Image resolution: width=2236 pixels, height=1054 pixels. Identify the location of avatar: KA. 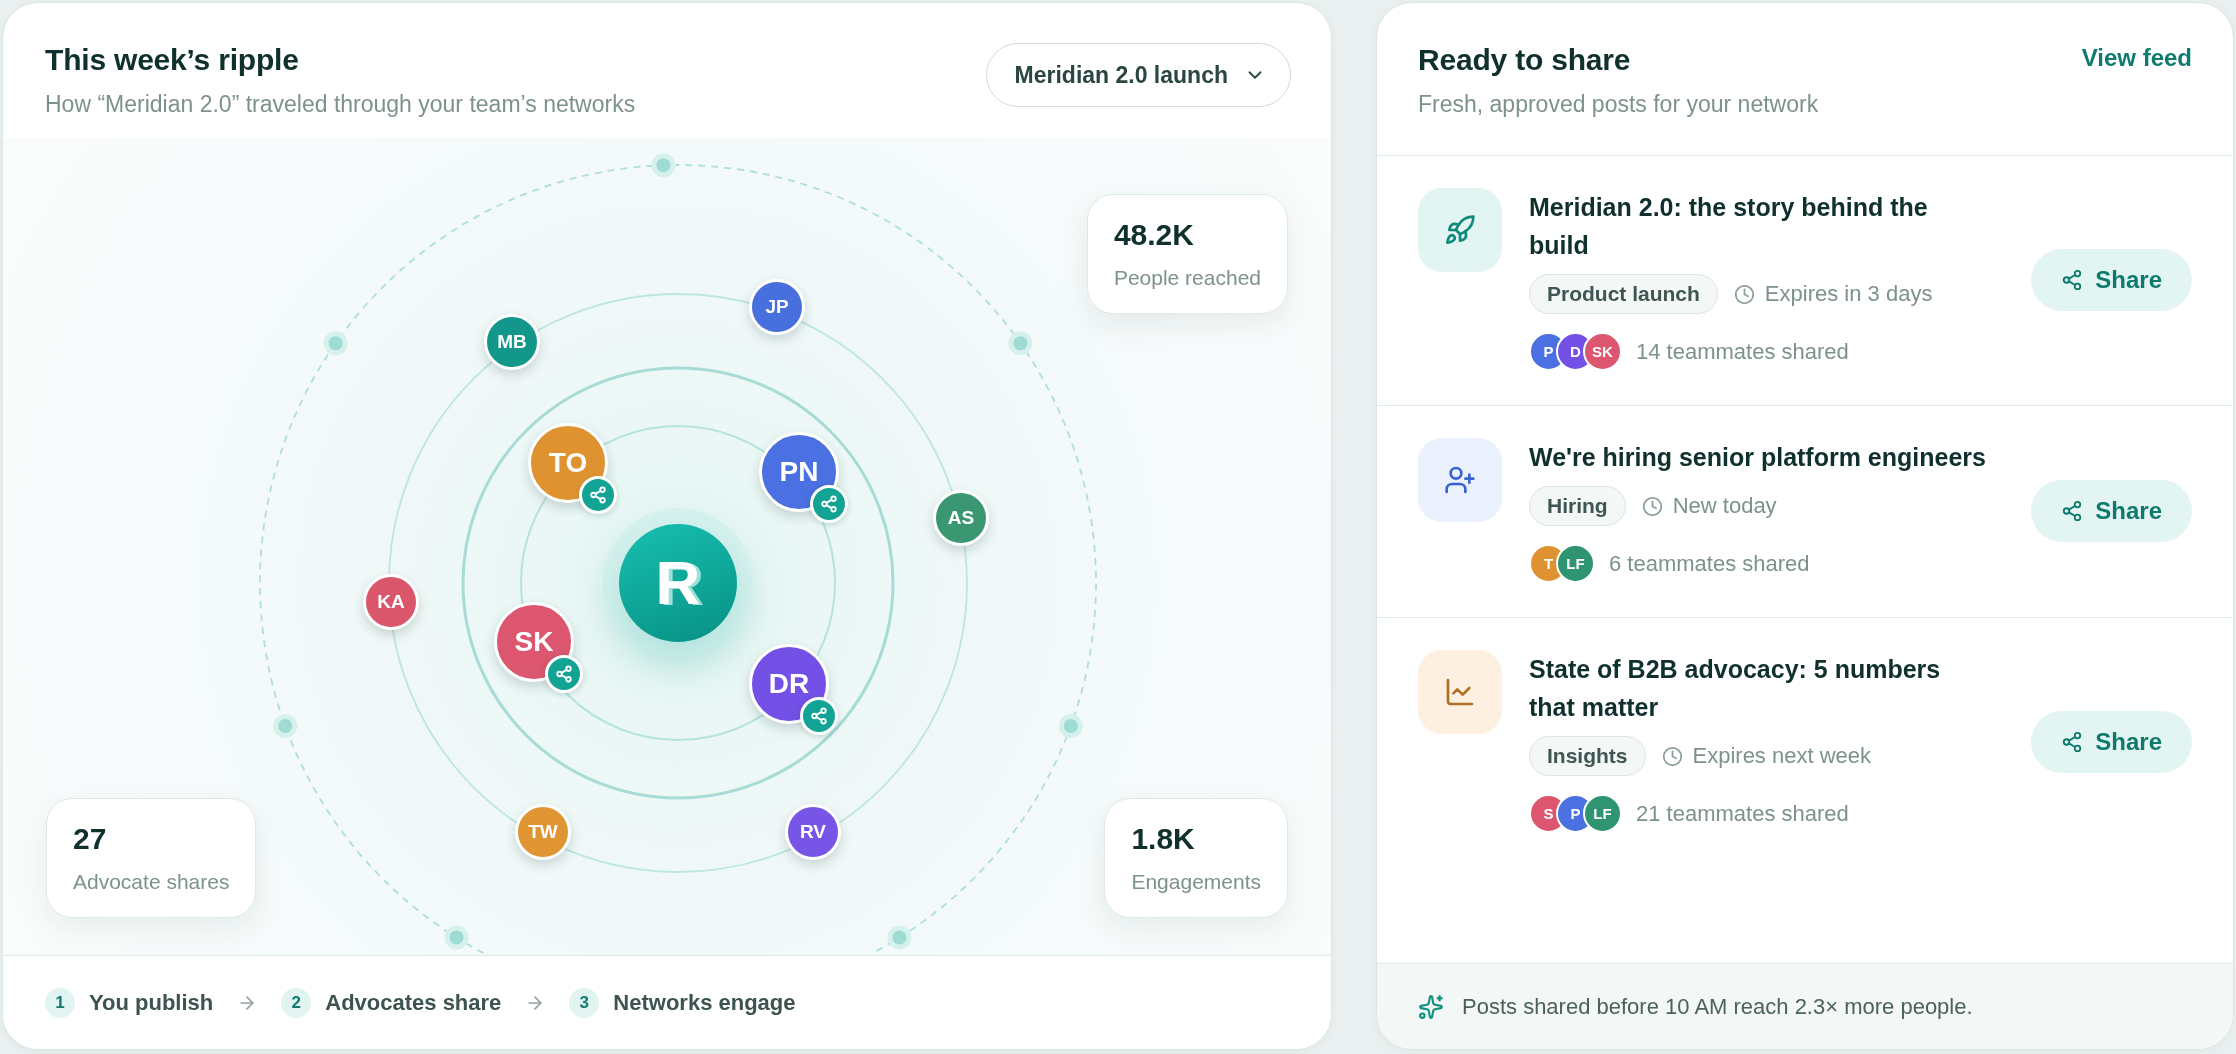
(391, 602).